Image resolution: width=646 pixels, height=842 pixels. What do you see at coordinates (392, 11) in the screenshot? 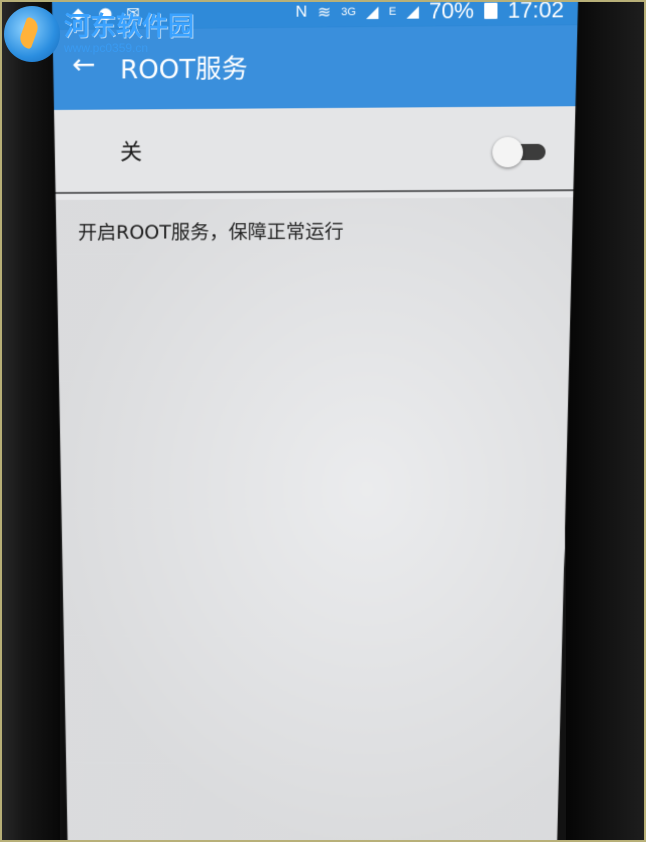
I see `network-type-label-2: E` at bounding box center [392, 11].